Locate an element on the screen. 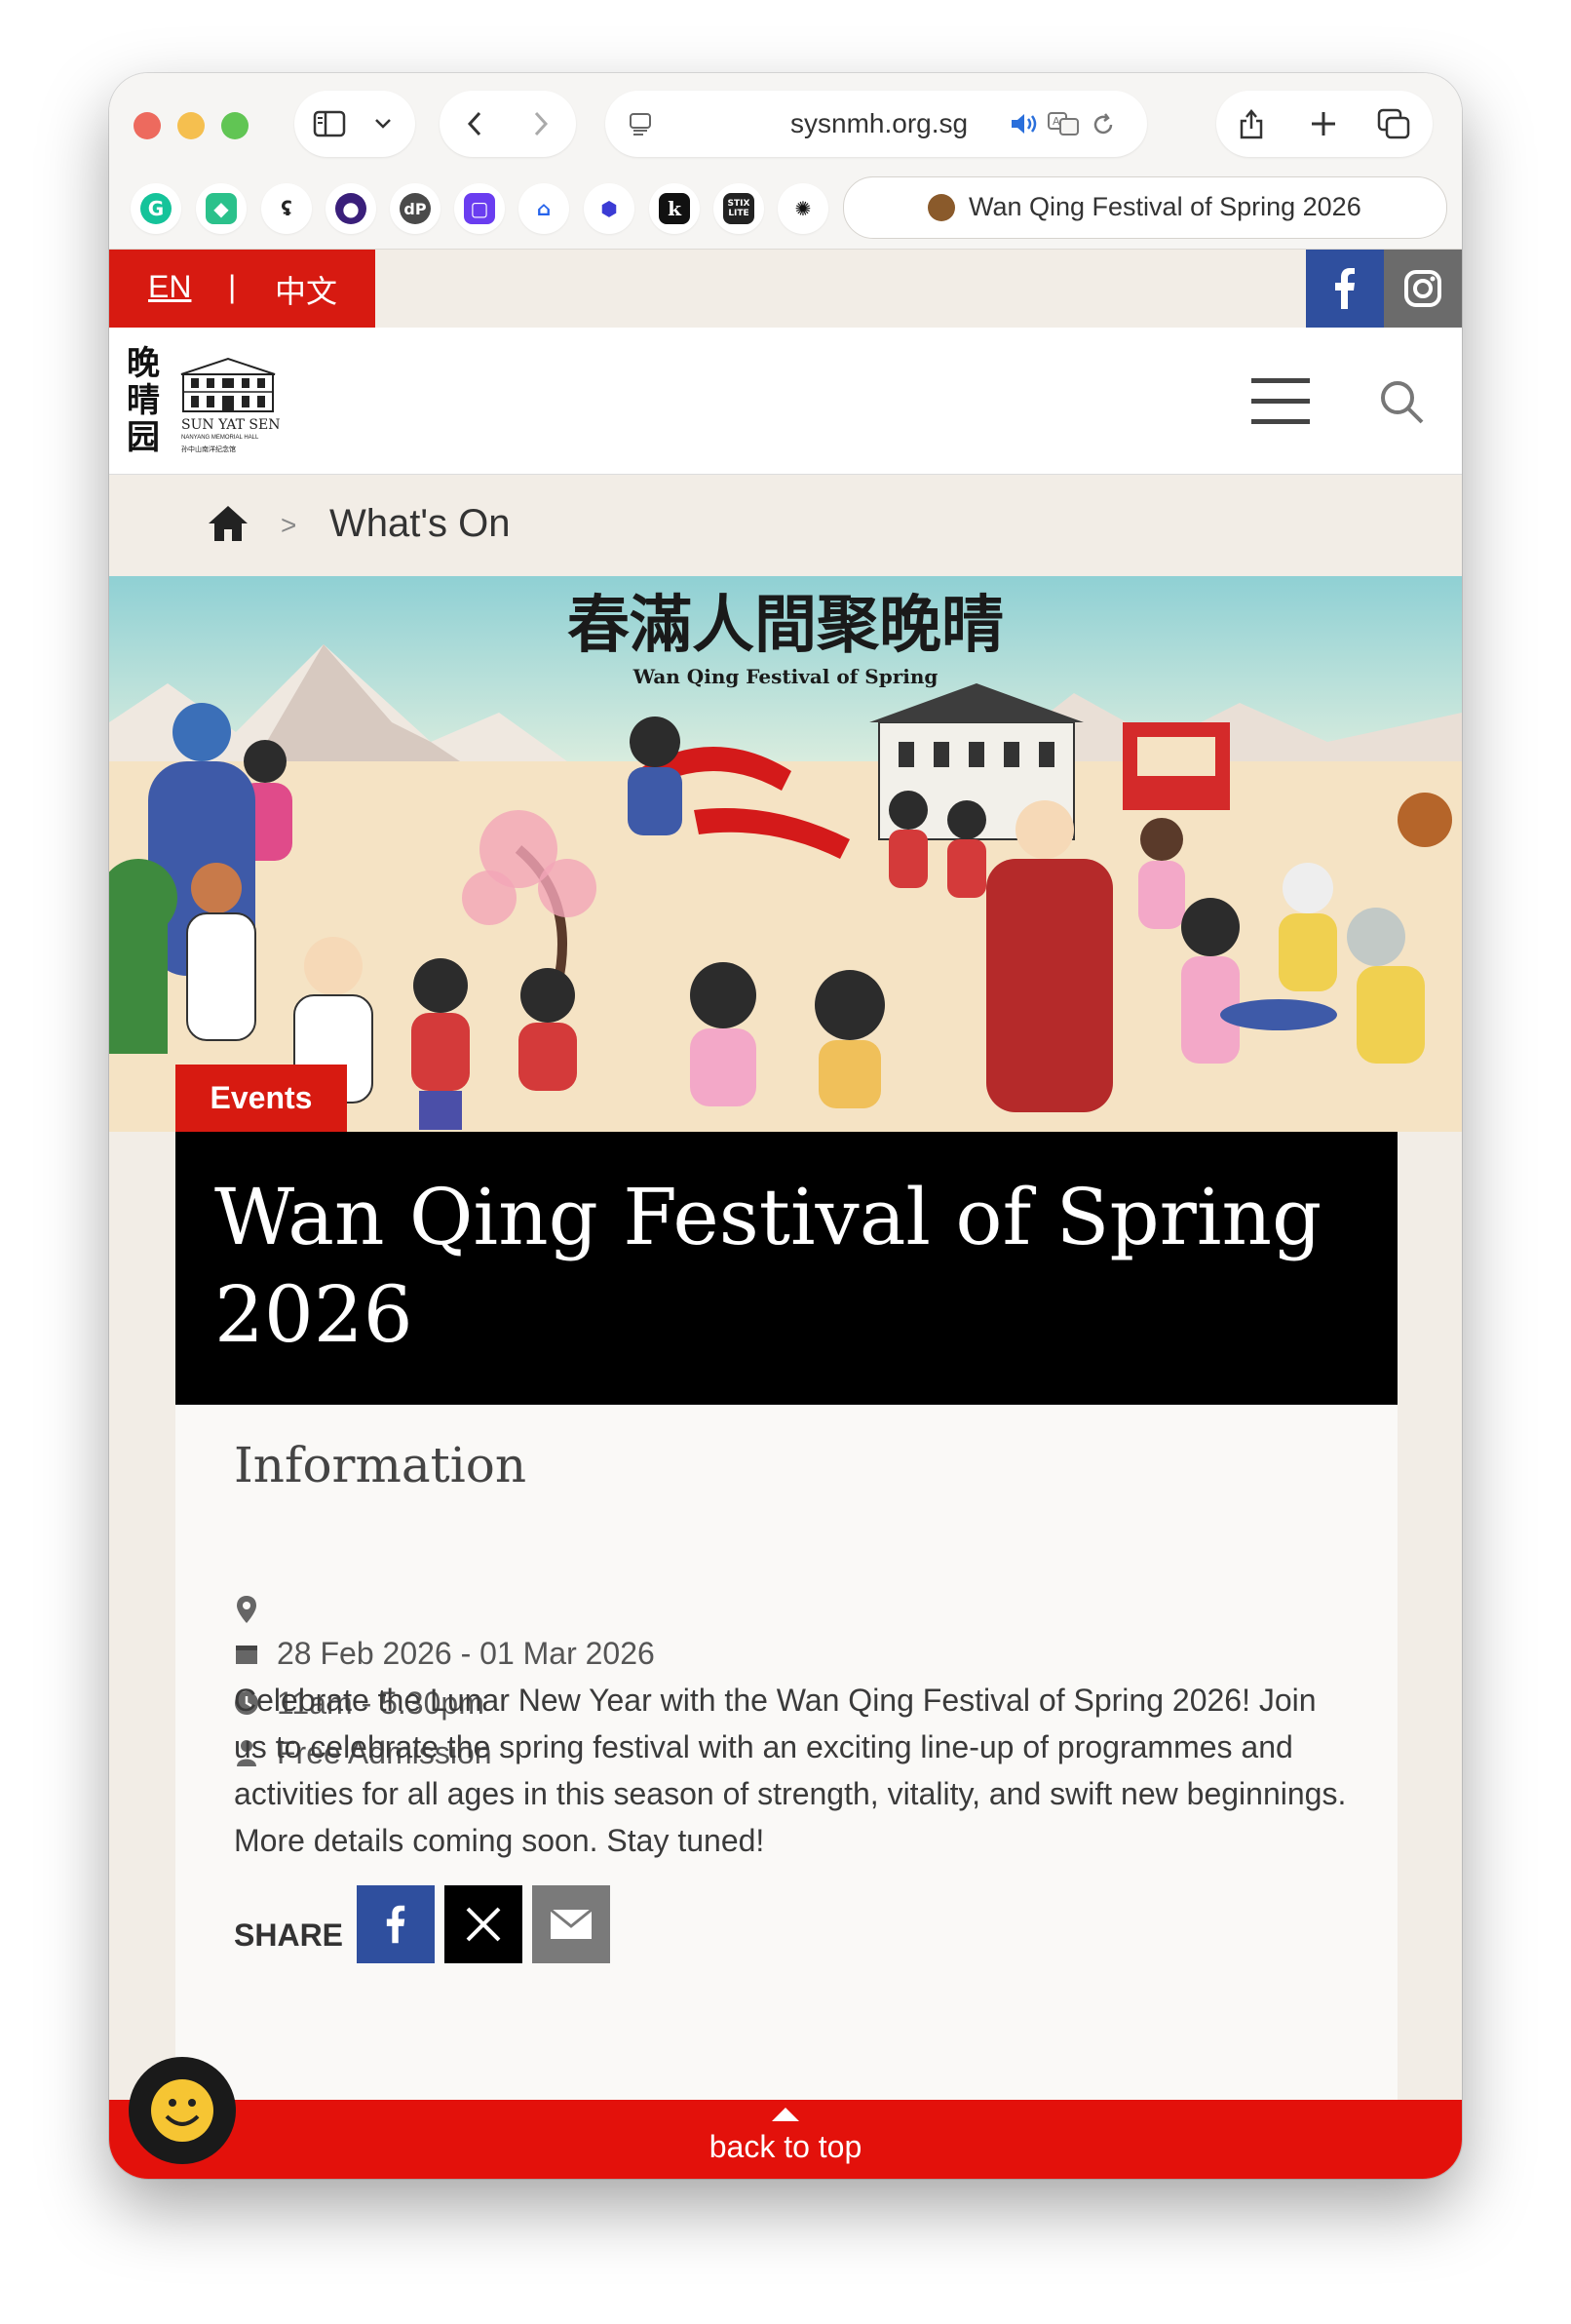  grammarly-icon: G is located at coordinates (156, 208).